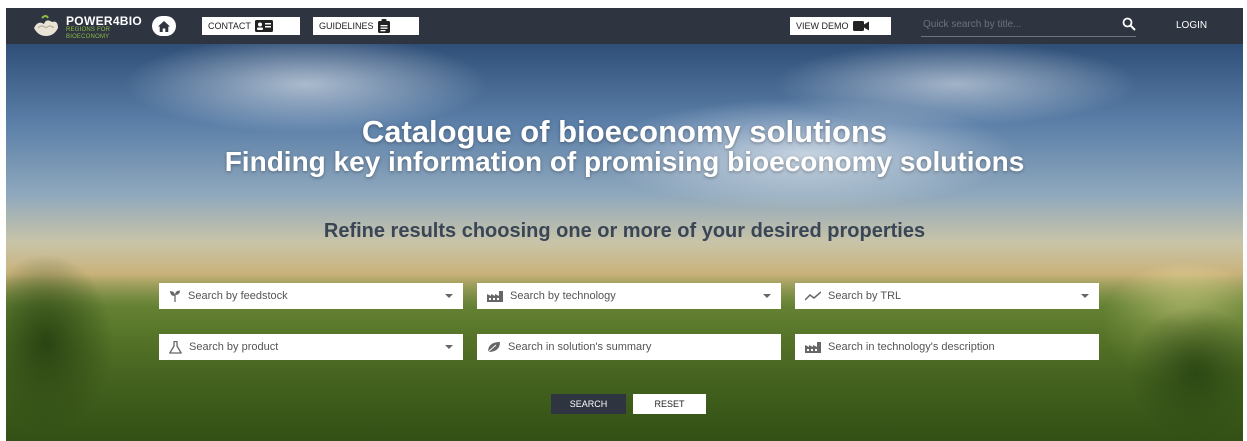 The height and width of the screenshot is (441, 1247). What do you see at coordinates (104, 21) in the screenshot?
I see `logo-title: POWER4BIO` at bounding box center [104, 21].